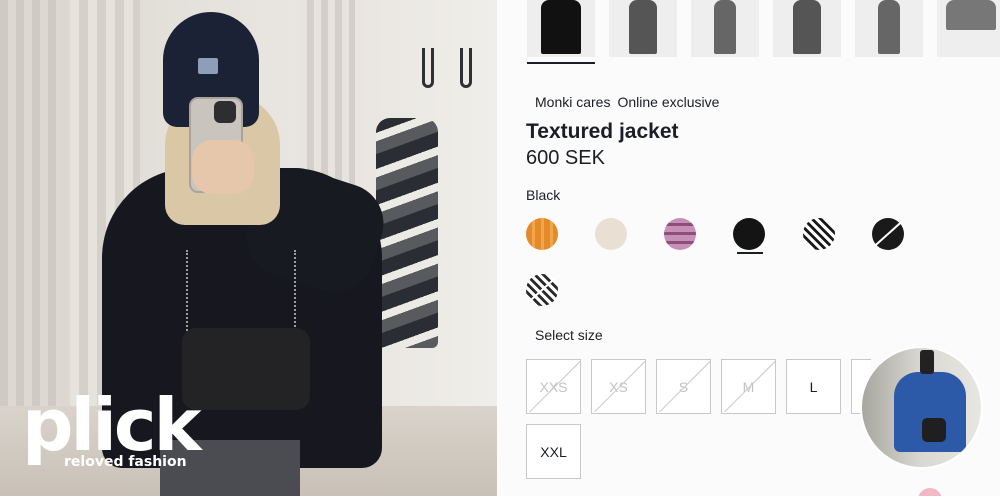 The height and width of the screenshot is (496, 1000). I want to click on inset-phone, so click(927, 362).